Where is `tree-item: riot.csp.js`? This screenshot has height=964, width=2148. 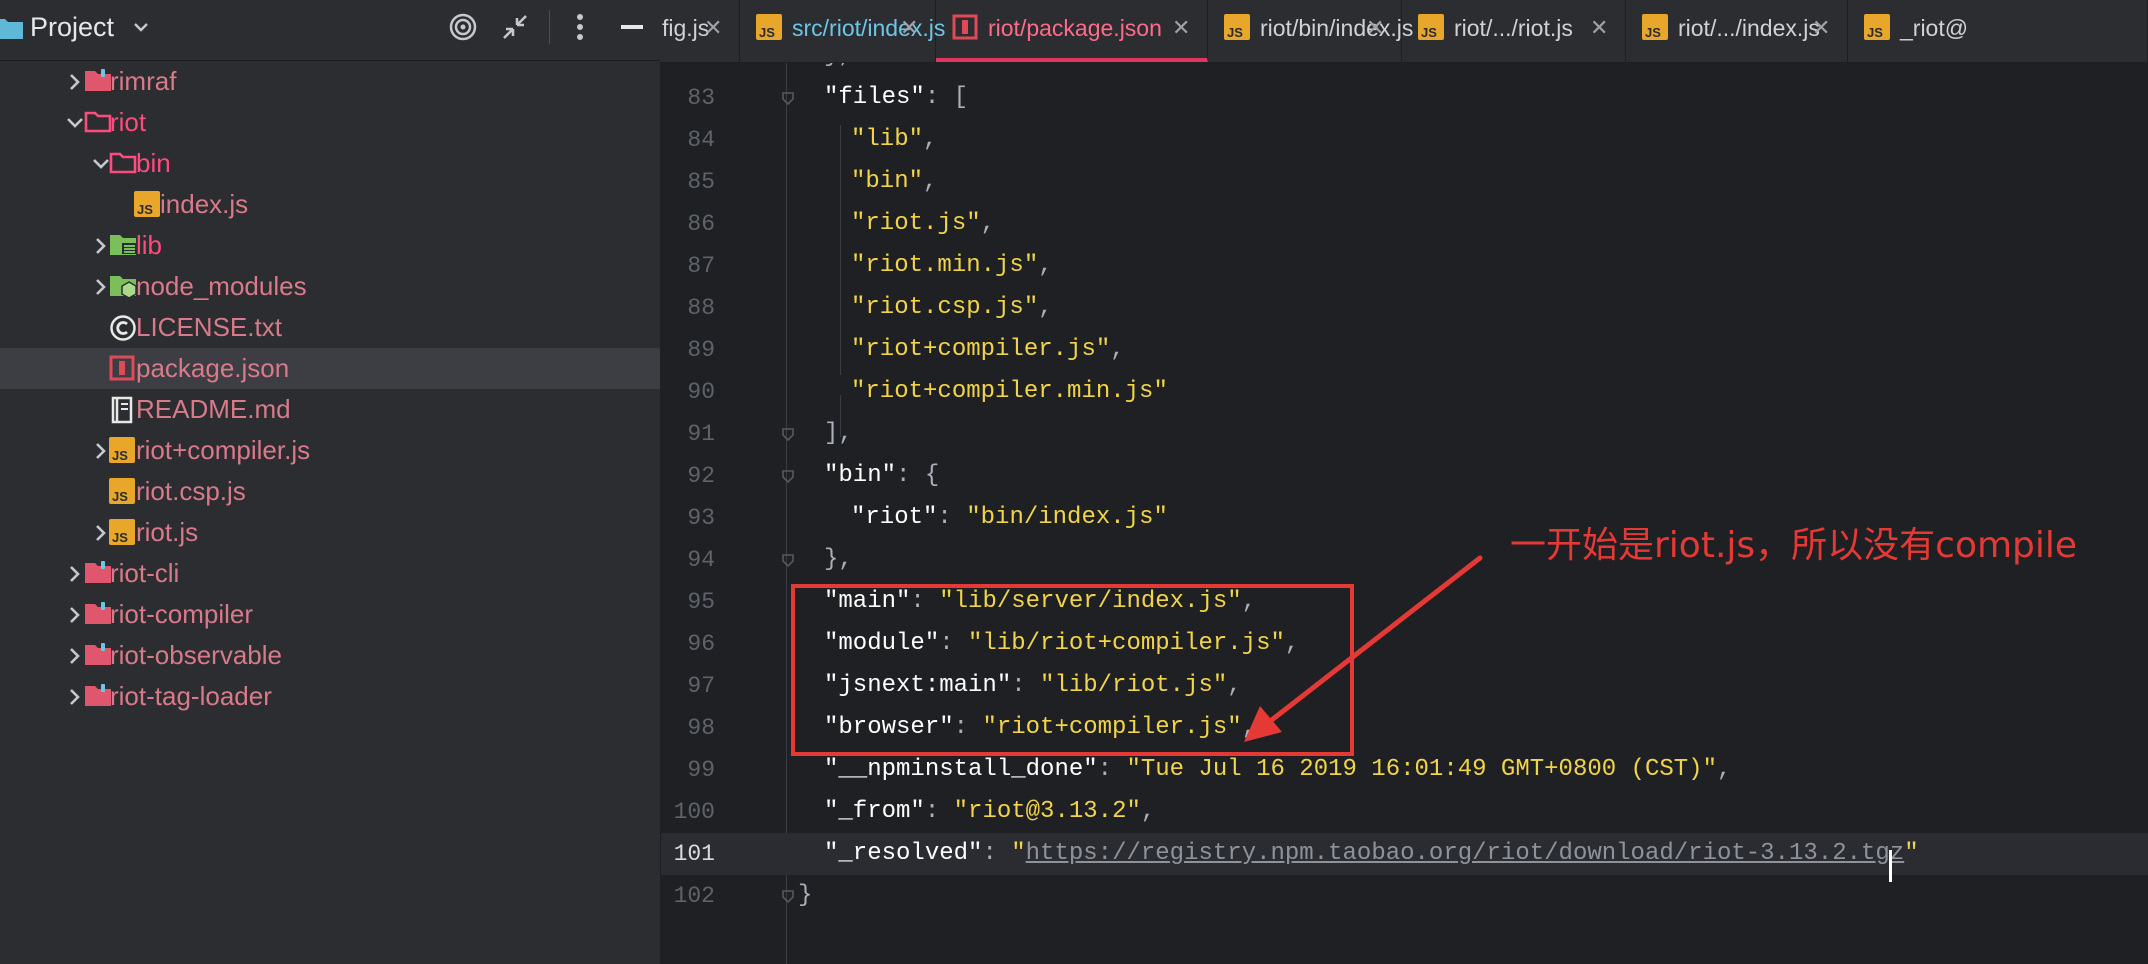 tree-item: riot.csp.js is located at coordinates (330, 491).